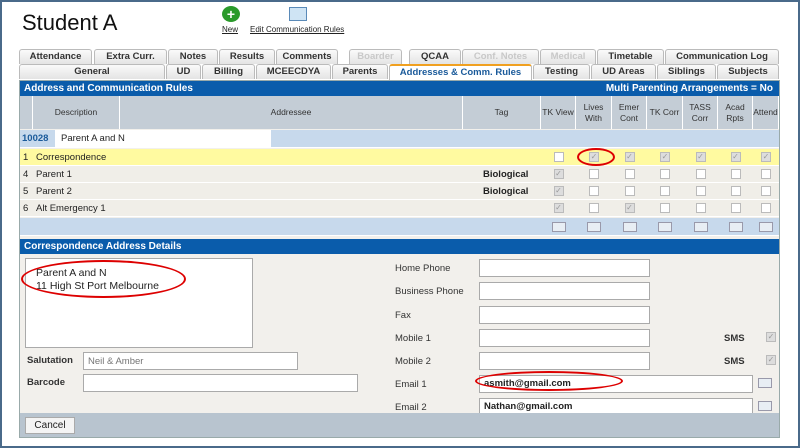 The image size is (800, 448). Describe the element at coordinates (130, 56) in the screenshot. I see `tab-extra-curr-: Extra Curr.` at that location.